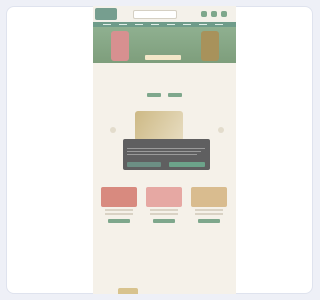  What do you see at coordinates (113, 130) in the screenshot?
I see `carousel-prev-icon` at bounding box center [113, 130].